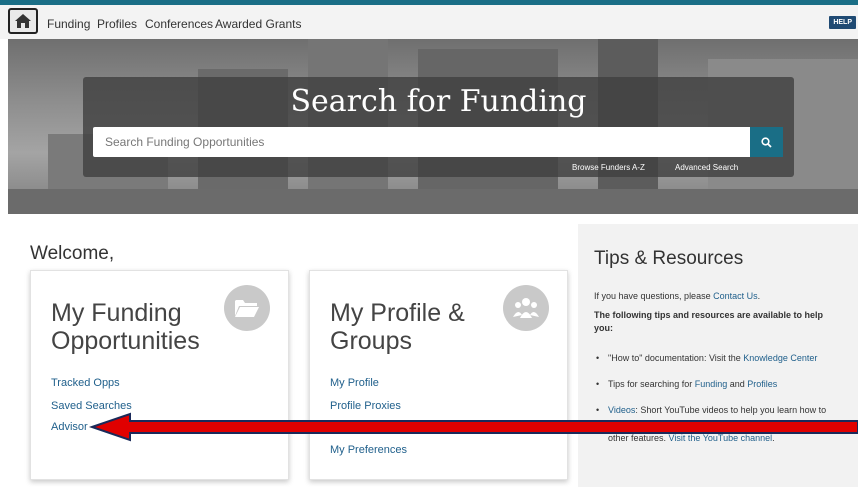 This screenshot has width=858, height=487. Describe the element at coordinates (473, 427) in the screenshot. I see `annotation-arrow` at that location.